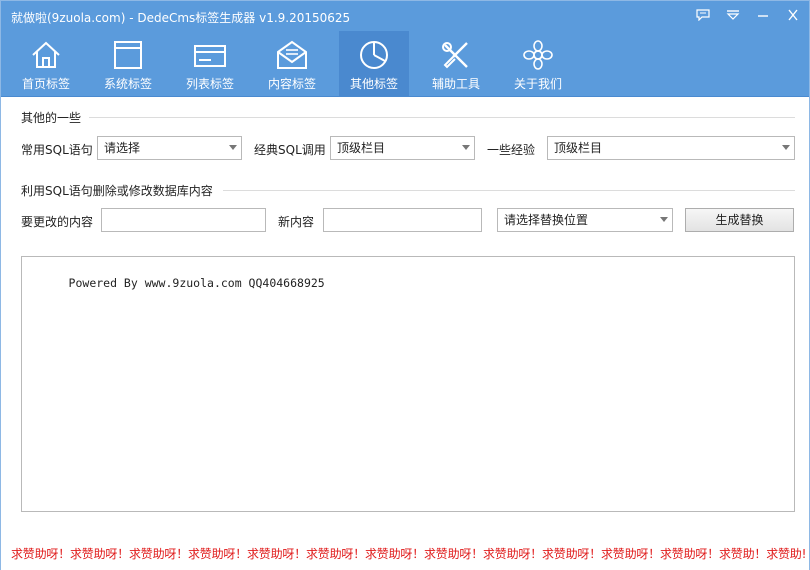 The height and width of the screenshot is (570, 810). What do you see at coordinates (455, 55) in the screenshot?
I see `tools-icon` at bounding box center [455, 55].